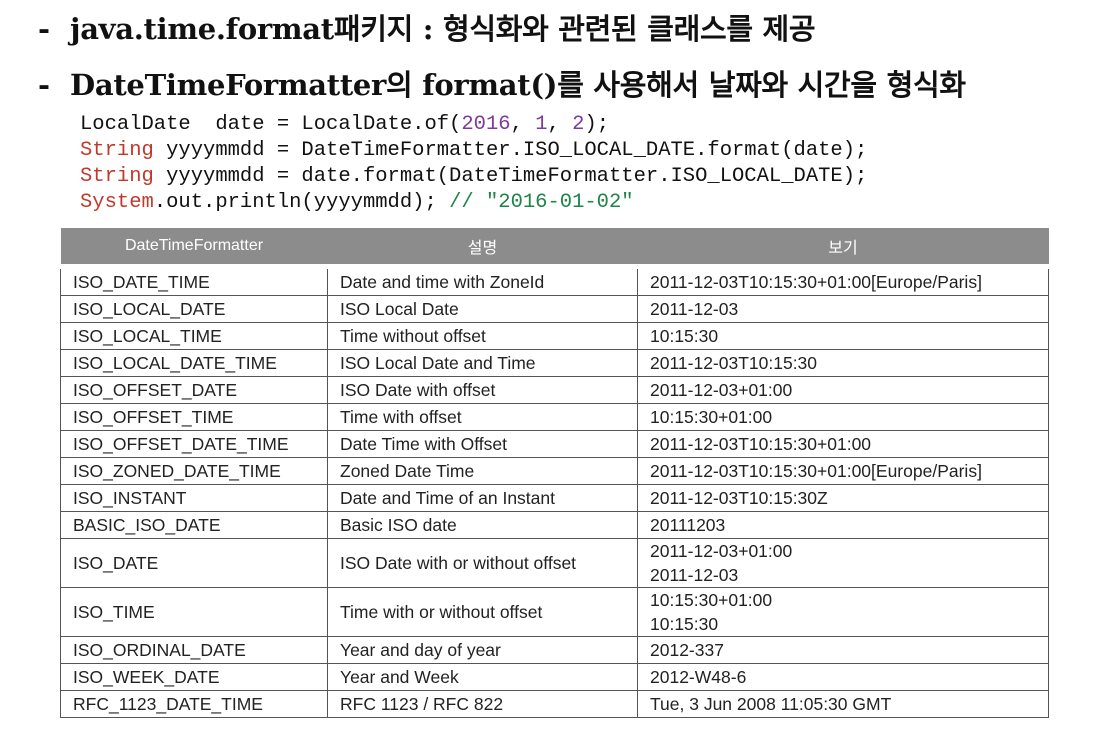 The width and height of the screenshot is (1098, 746). Describe the element at coordinates (194, 471) in the screenshot. I see `table-cell: ISO_ZONED_DATE_TIME` at that location.